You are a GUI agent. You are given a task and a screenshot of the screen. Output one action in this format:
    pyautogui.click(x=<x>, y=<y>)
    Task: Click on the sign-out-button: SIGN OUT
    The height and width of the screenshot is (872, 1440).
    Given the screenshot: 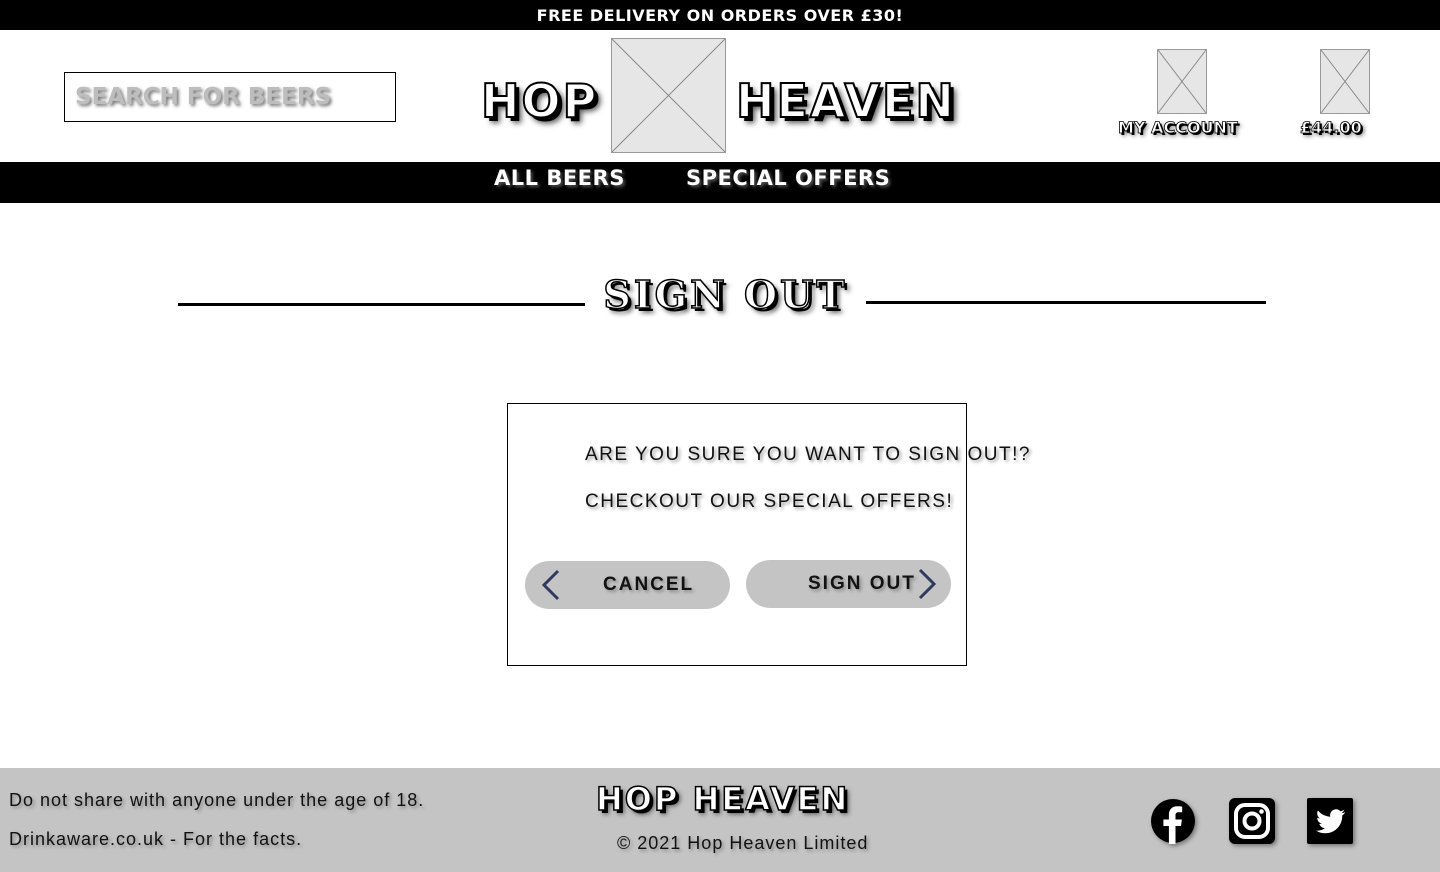 What is the action you would take?
    pyautogui.click(x=848, y=584)
    